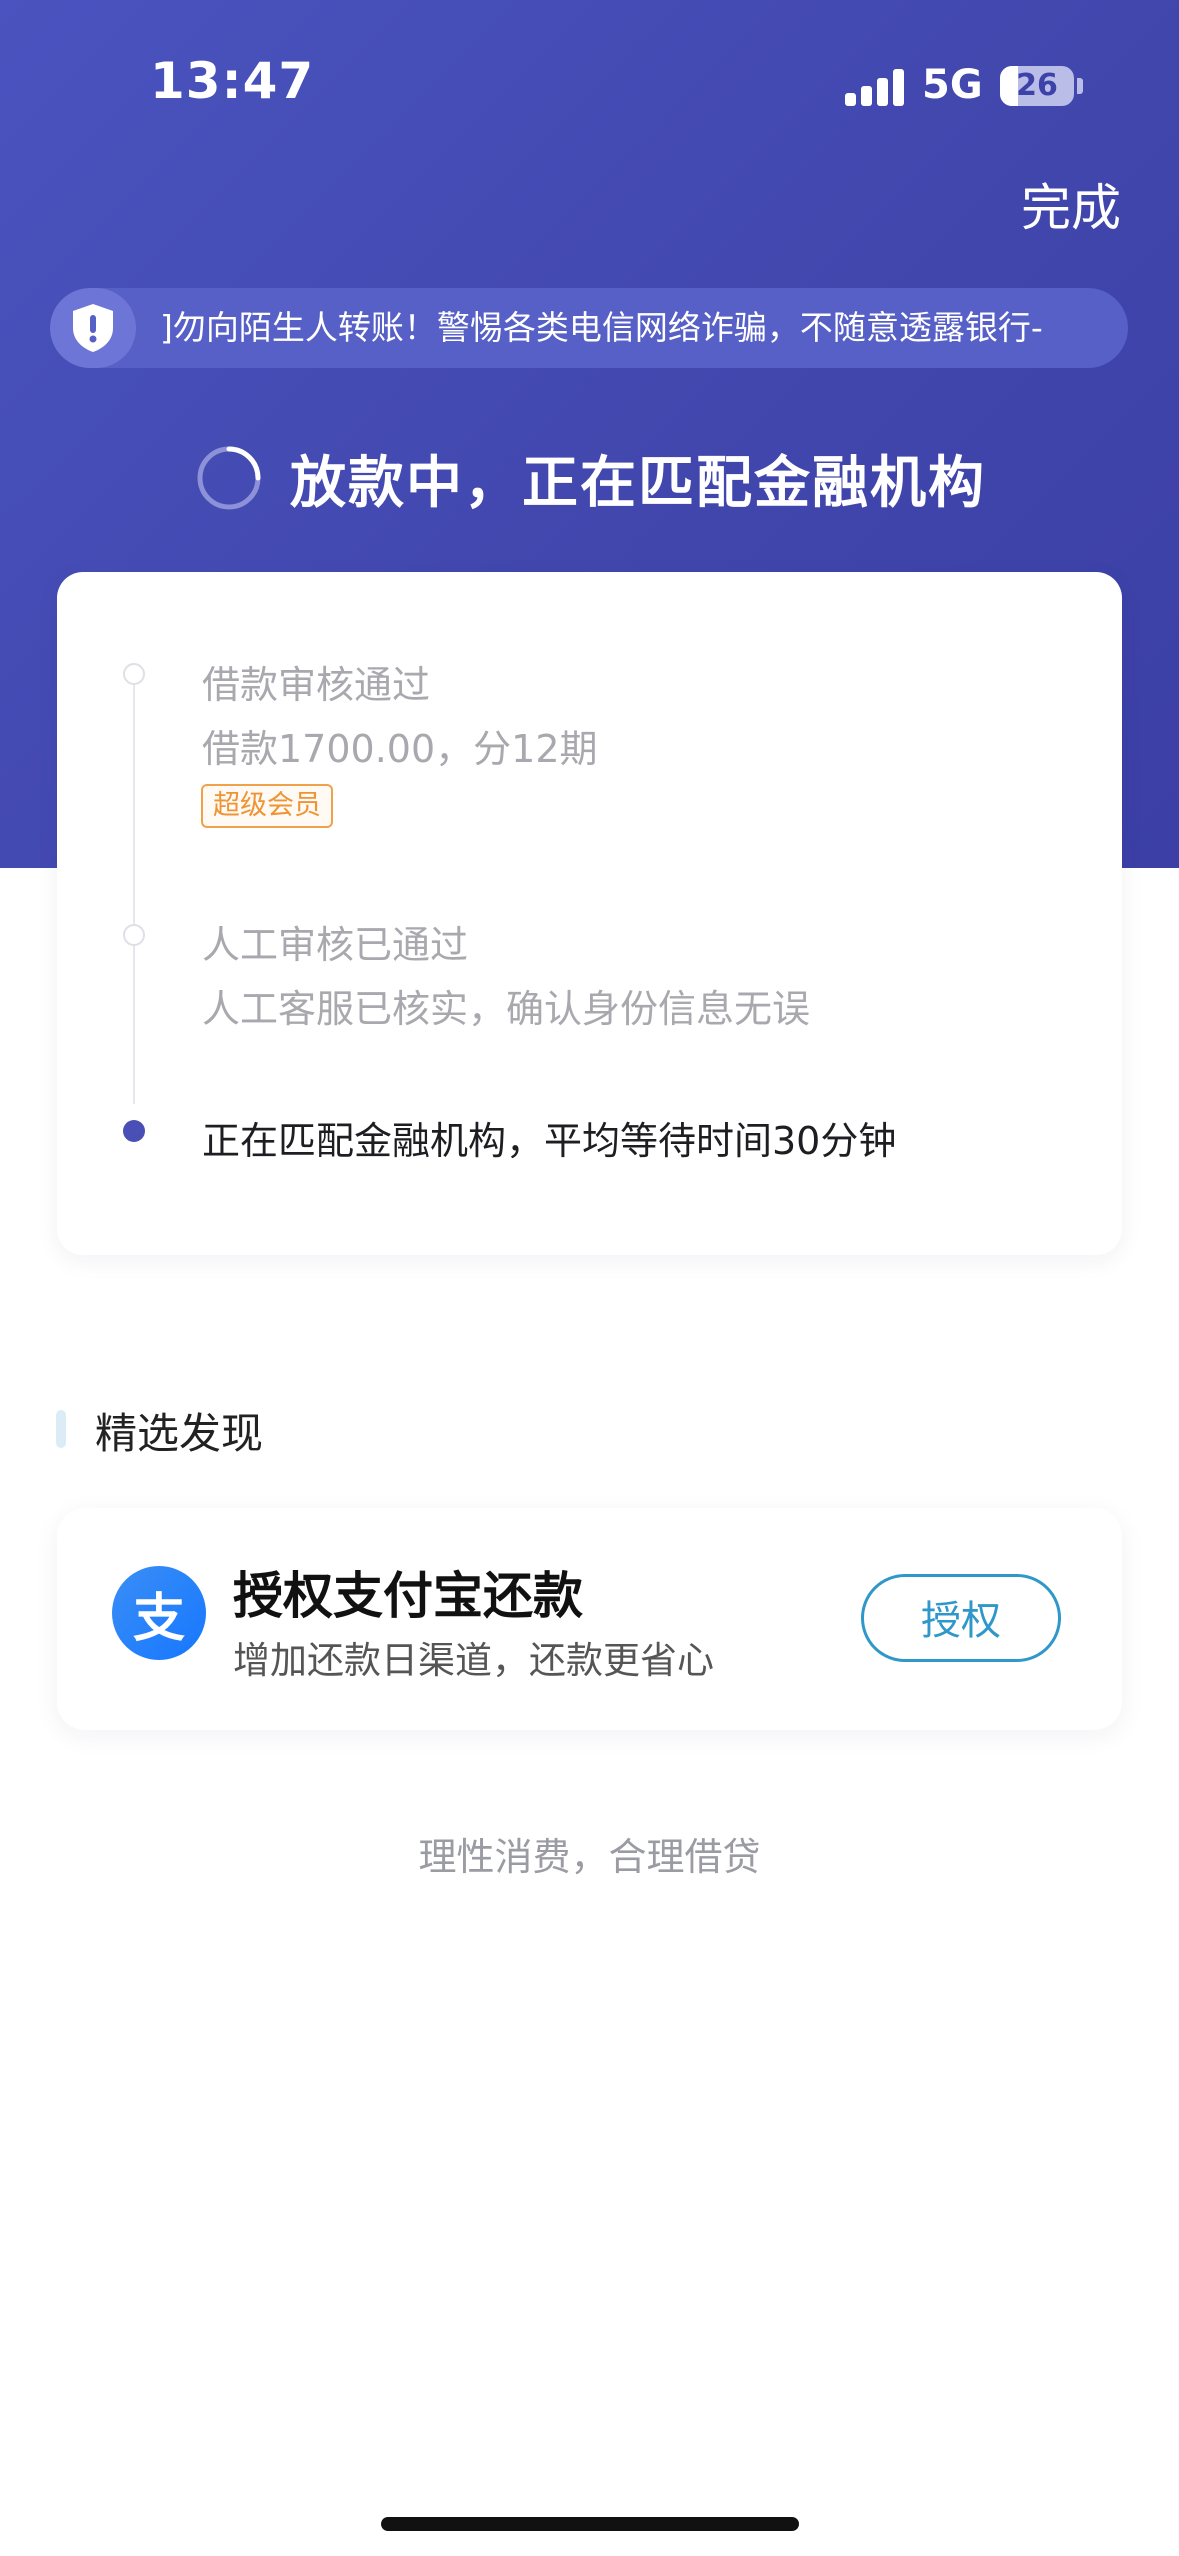 This screenshot has height=2556, width=1179. Describe the element at coordinates (506, 1009) in the screenshot. I see `step-desc: 人工客服已核实，确认身份信息无误` at that location.